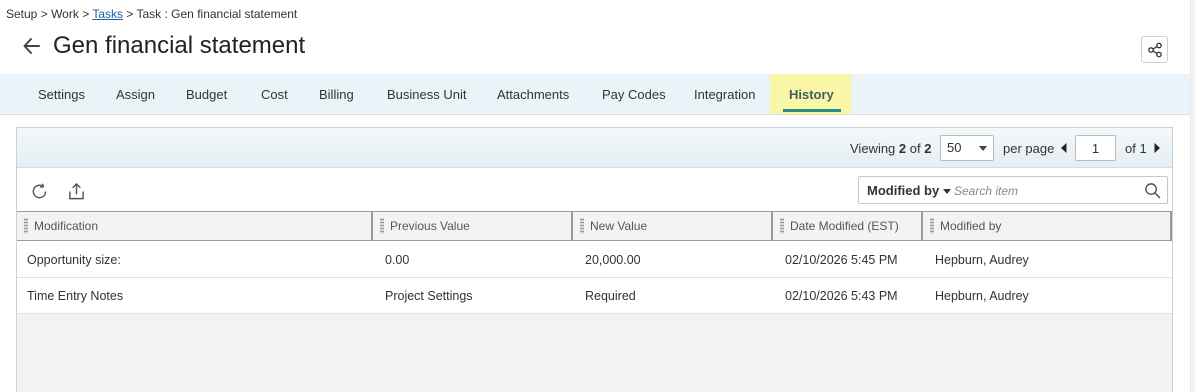  Describe the element at coordinates (1029, 148) in the screenshot. I see `per-page-label: per page` at that location.